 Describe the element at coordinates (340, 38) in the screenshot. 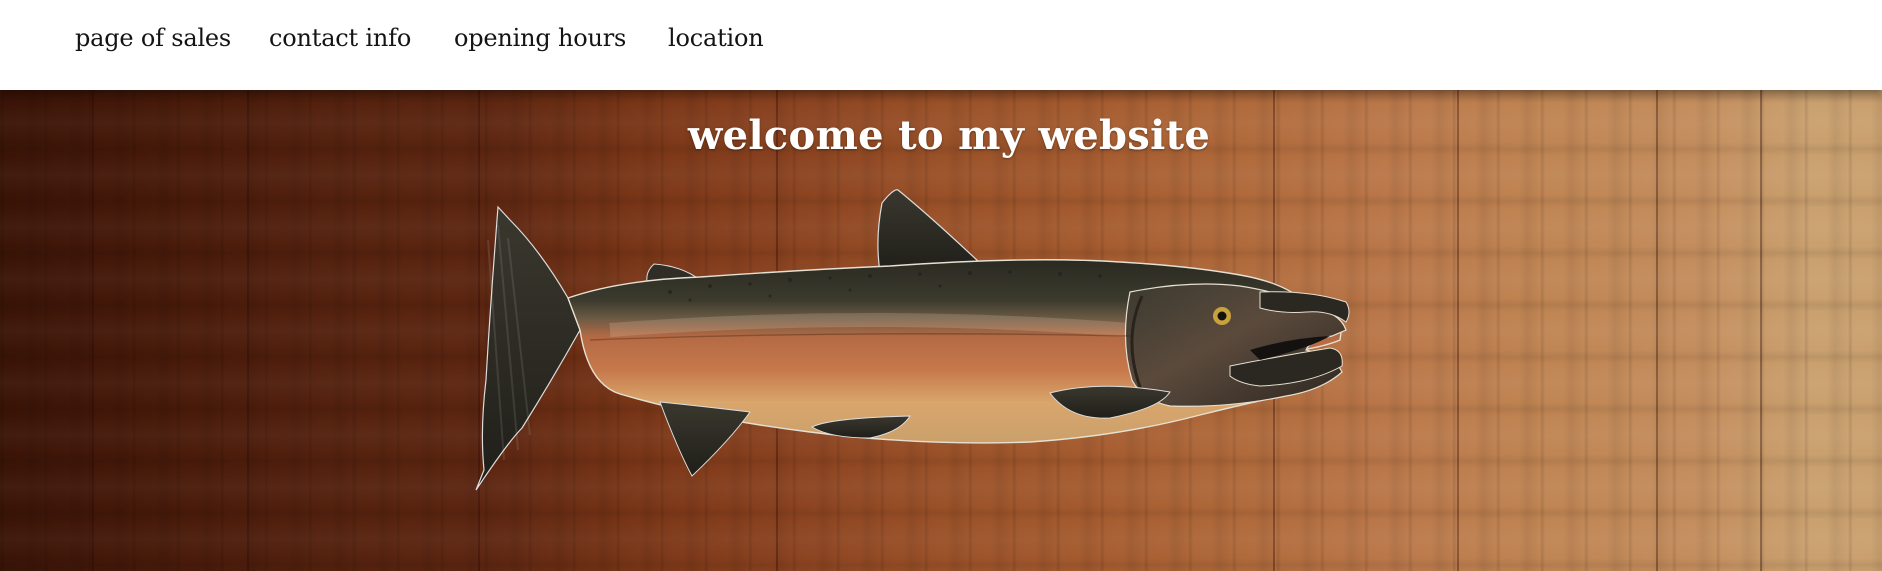

I see `nav-link-contact-info: contact info` at that location.